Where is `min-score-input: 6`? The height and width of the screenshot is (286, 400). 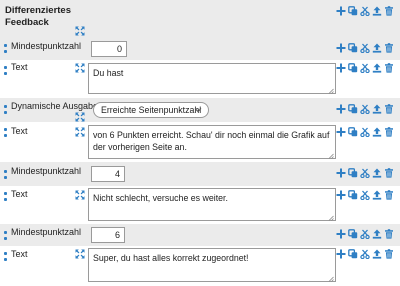 min-score-input: 6 is located at coordinates (108, 235).